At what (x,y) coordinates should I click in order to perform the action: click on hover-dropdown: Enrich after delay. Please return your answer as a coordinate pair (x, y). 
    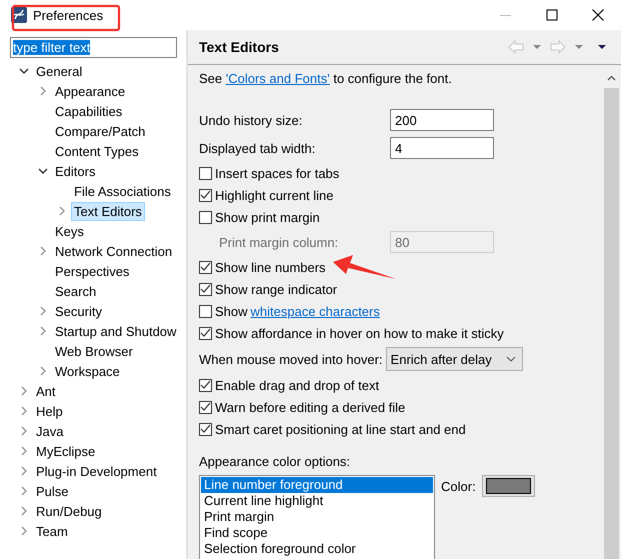
    Looking at the image, I should click on (454, 359).